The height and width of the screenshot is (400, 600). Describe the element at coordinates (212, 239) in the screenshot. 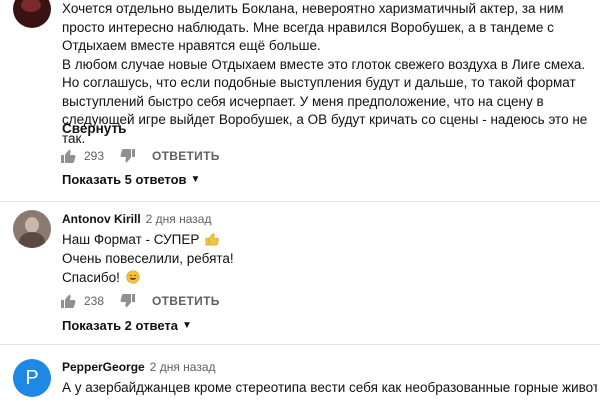

I see `thumbs-up-emoji-icon` at that location.